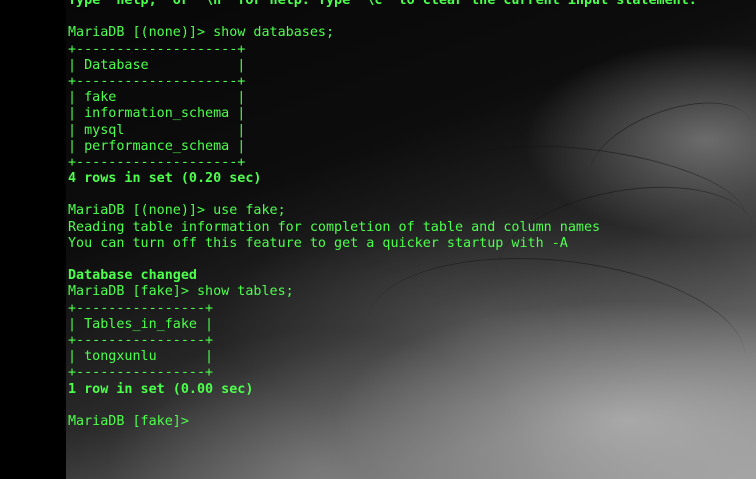 The height and width of the screenshot is (479, 756). I want to click on terminal-line: 4 rows in set (0.20 sec), so click(165, 179).